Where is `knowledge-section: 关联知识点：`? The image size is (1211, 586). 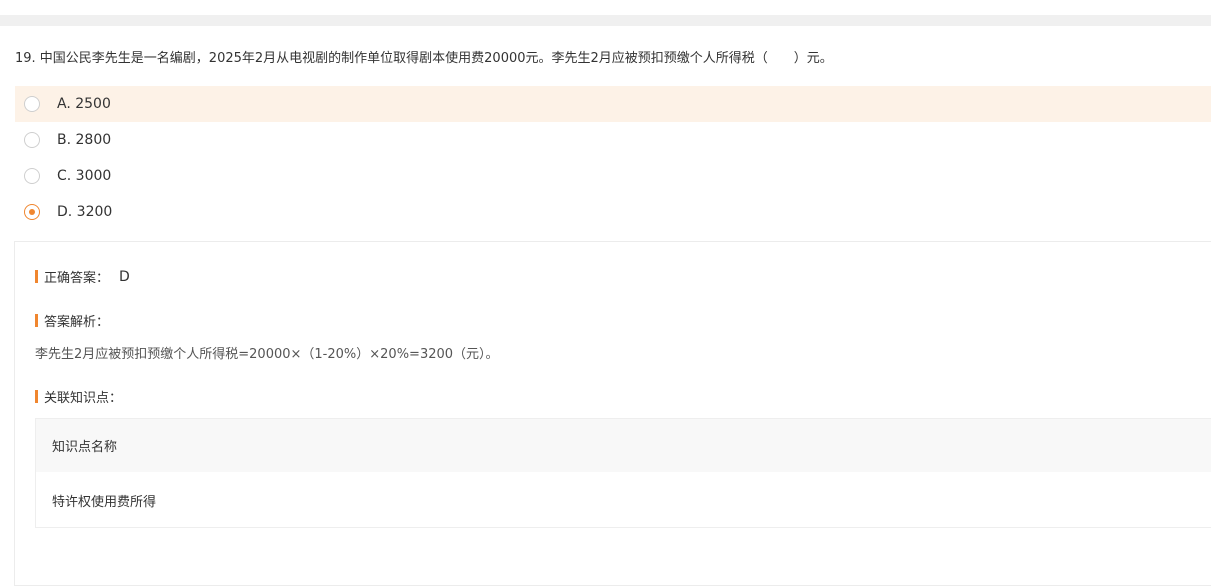 knowledge-section: 关联知识点： is located at coordinates (78, 396).